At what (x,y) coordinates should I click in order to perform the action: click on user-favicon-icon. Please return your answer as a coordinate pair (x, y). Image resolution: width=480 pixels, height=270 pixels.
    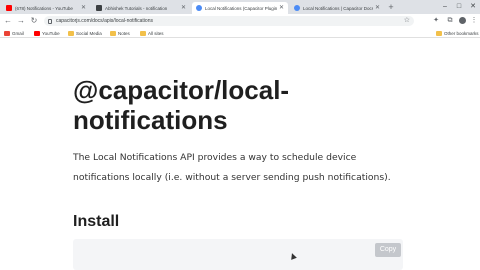
    Looking at the image, I should click on (99, 8).